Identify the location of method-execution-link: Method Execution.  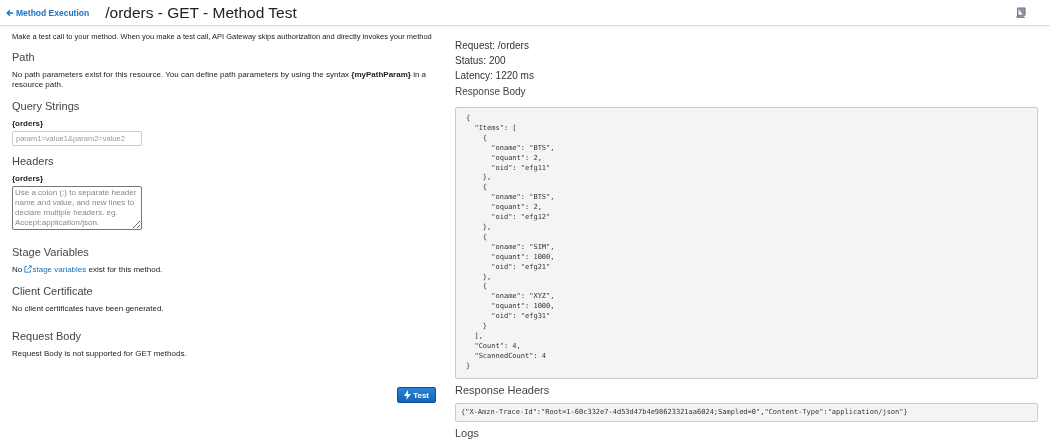
(48, 12).